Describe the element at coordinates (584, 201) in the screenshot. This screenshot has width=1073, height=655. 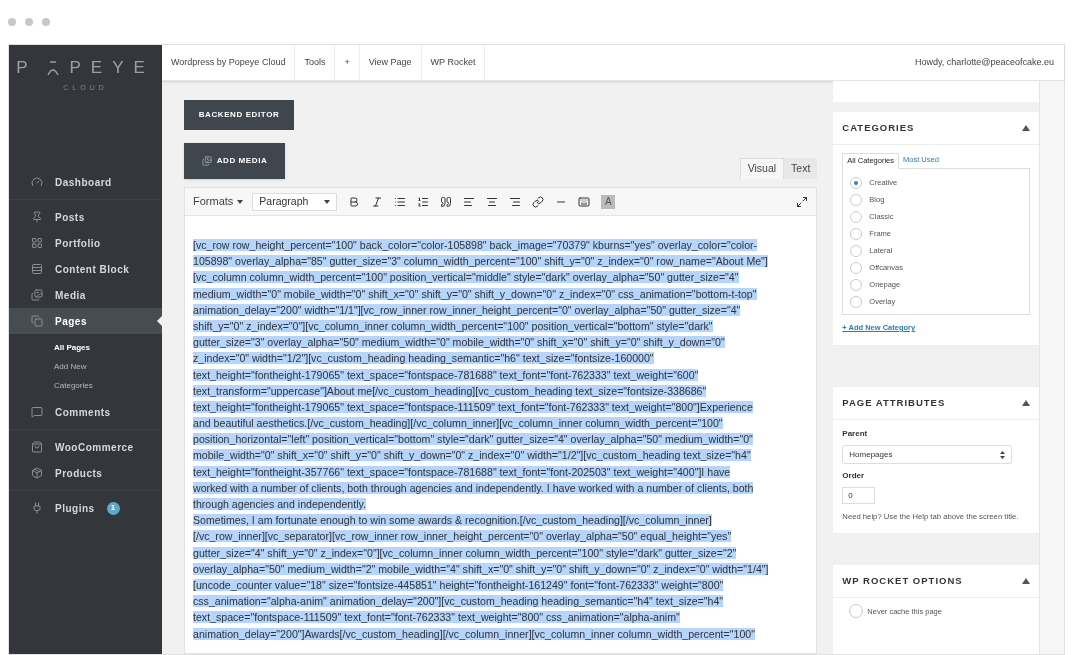
I see `keyboard-icon` at that location.